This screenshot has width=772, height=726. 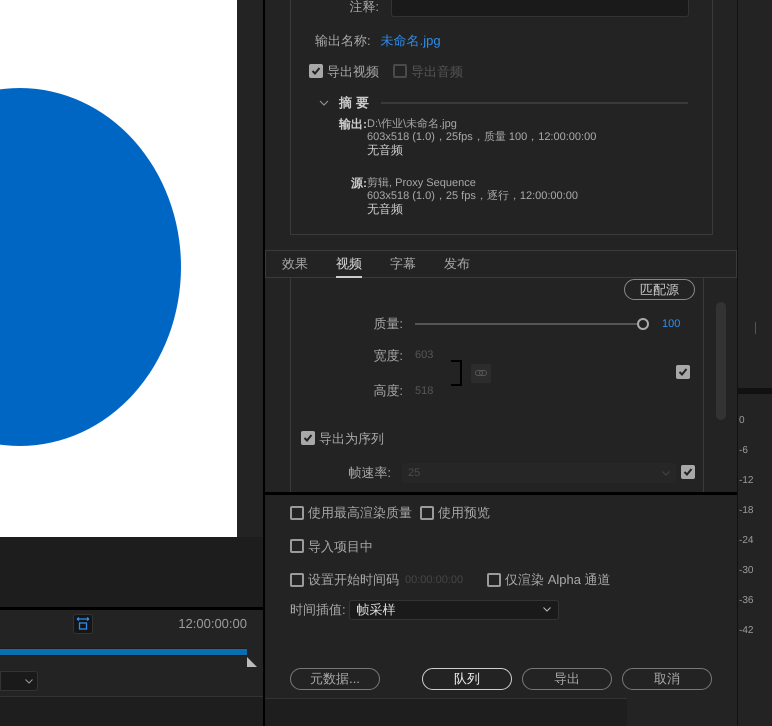 What do you see at coordinates (356, 103) in the screenshot?
I see `section-title: 摘要` at bounding box center [356, 103].